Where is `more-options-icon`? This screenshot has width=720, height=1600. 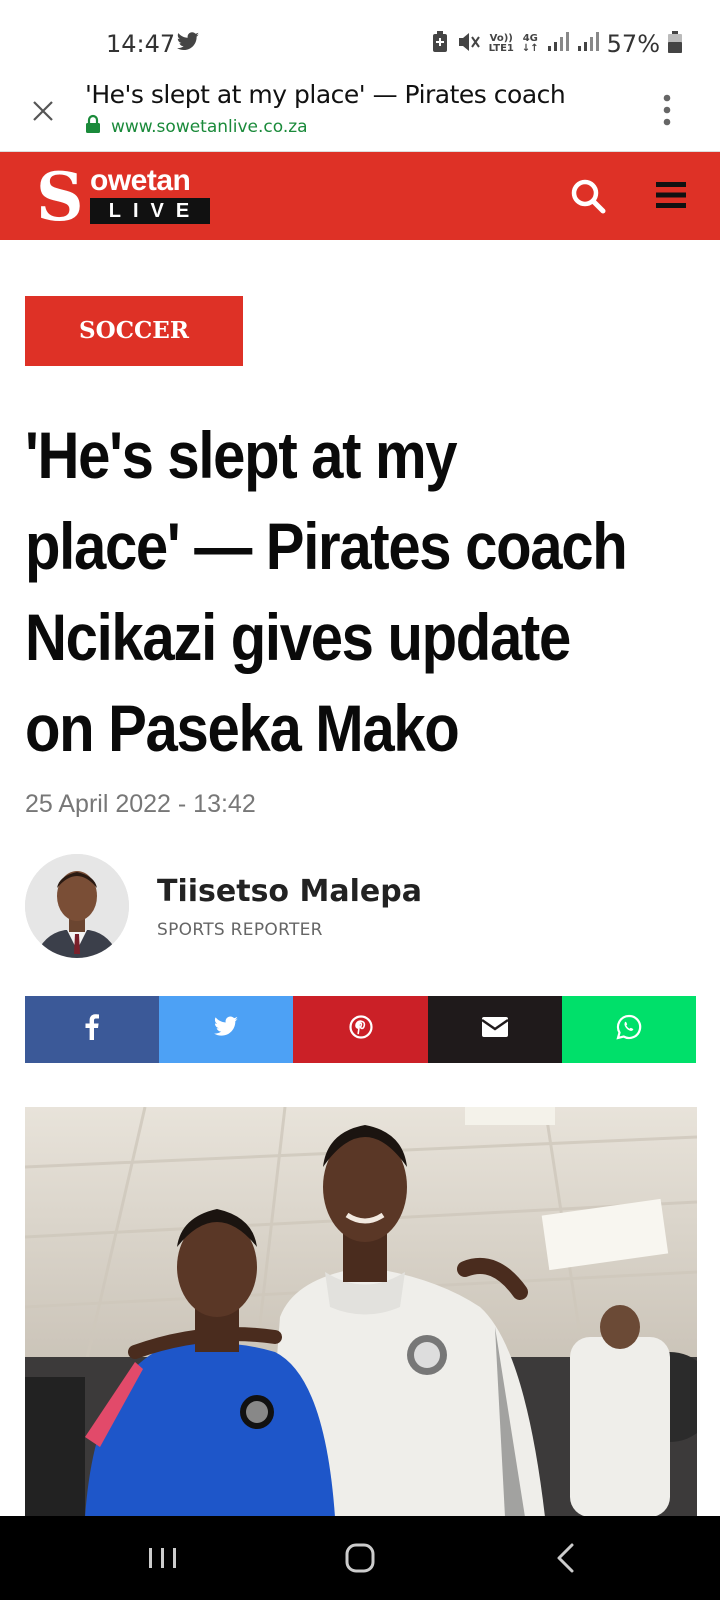 more-options-icon is located at coordinates (667, 110).